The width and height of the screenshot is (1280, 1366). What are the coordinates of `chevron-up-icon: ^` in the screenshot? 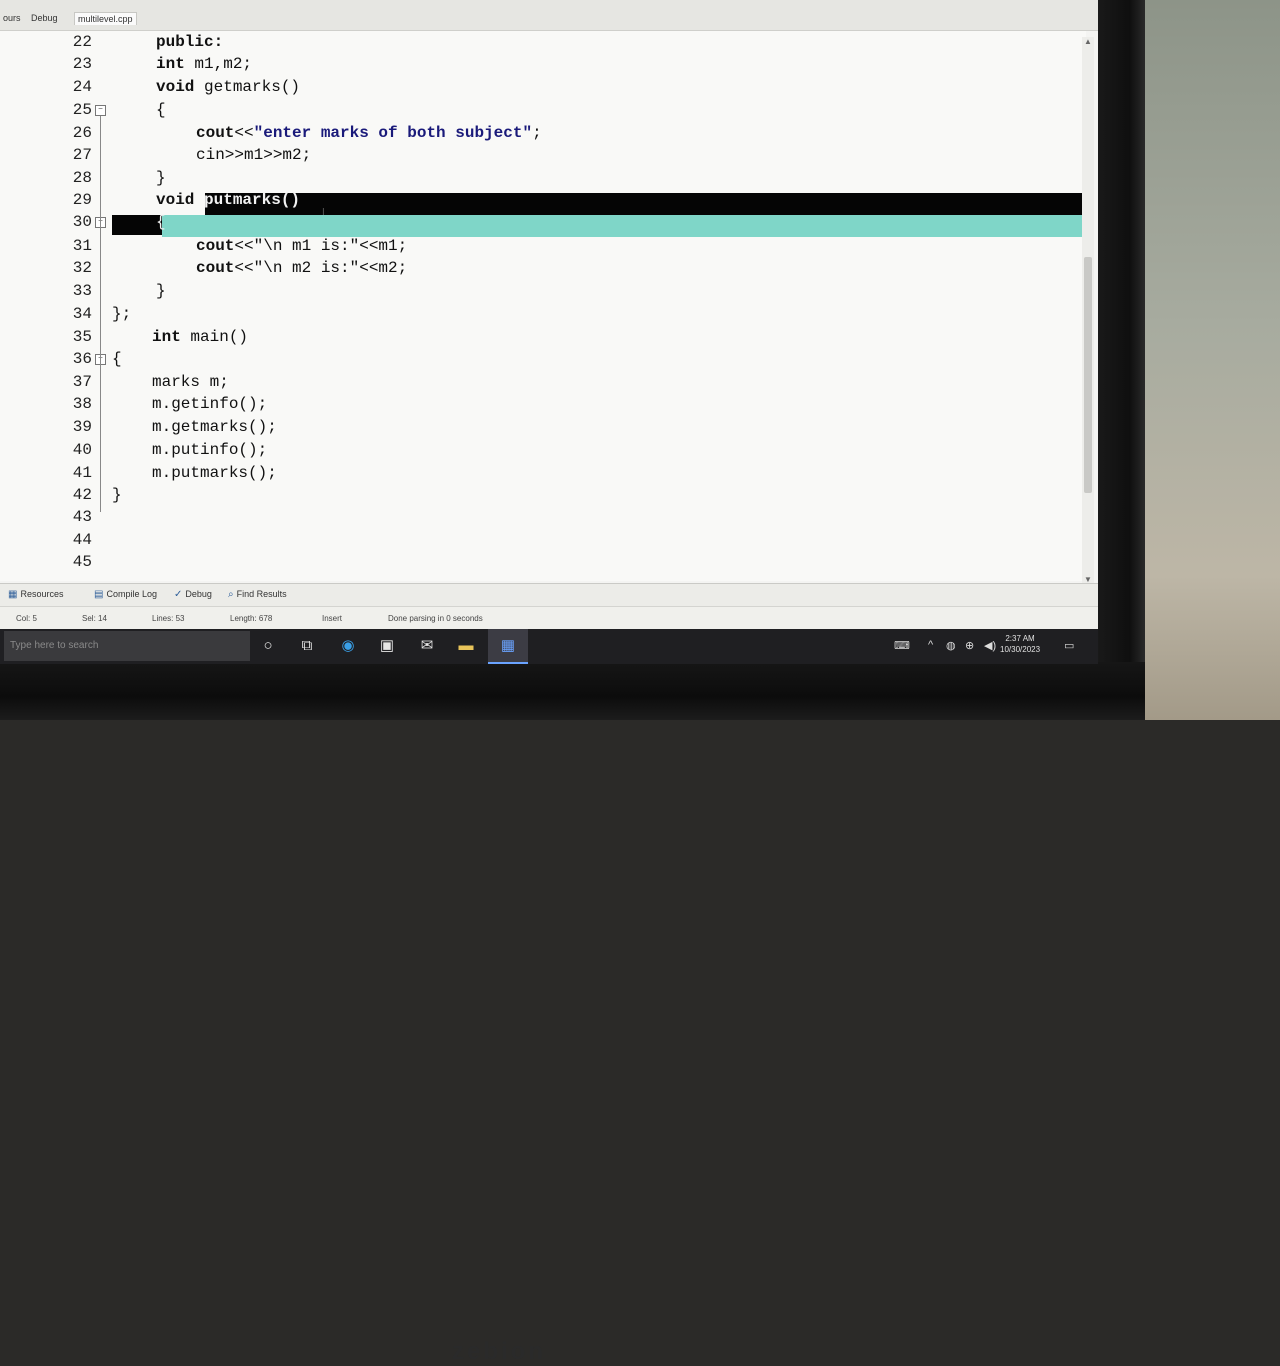 It's located at (930, 645).